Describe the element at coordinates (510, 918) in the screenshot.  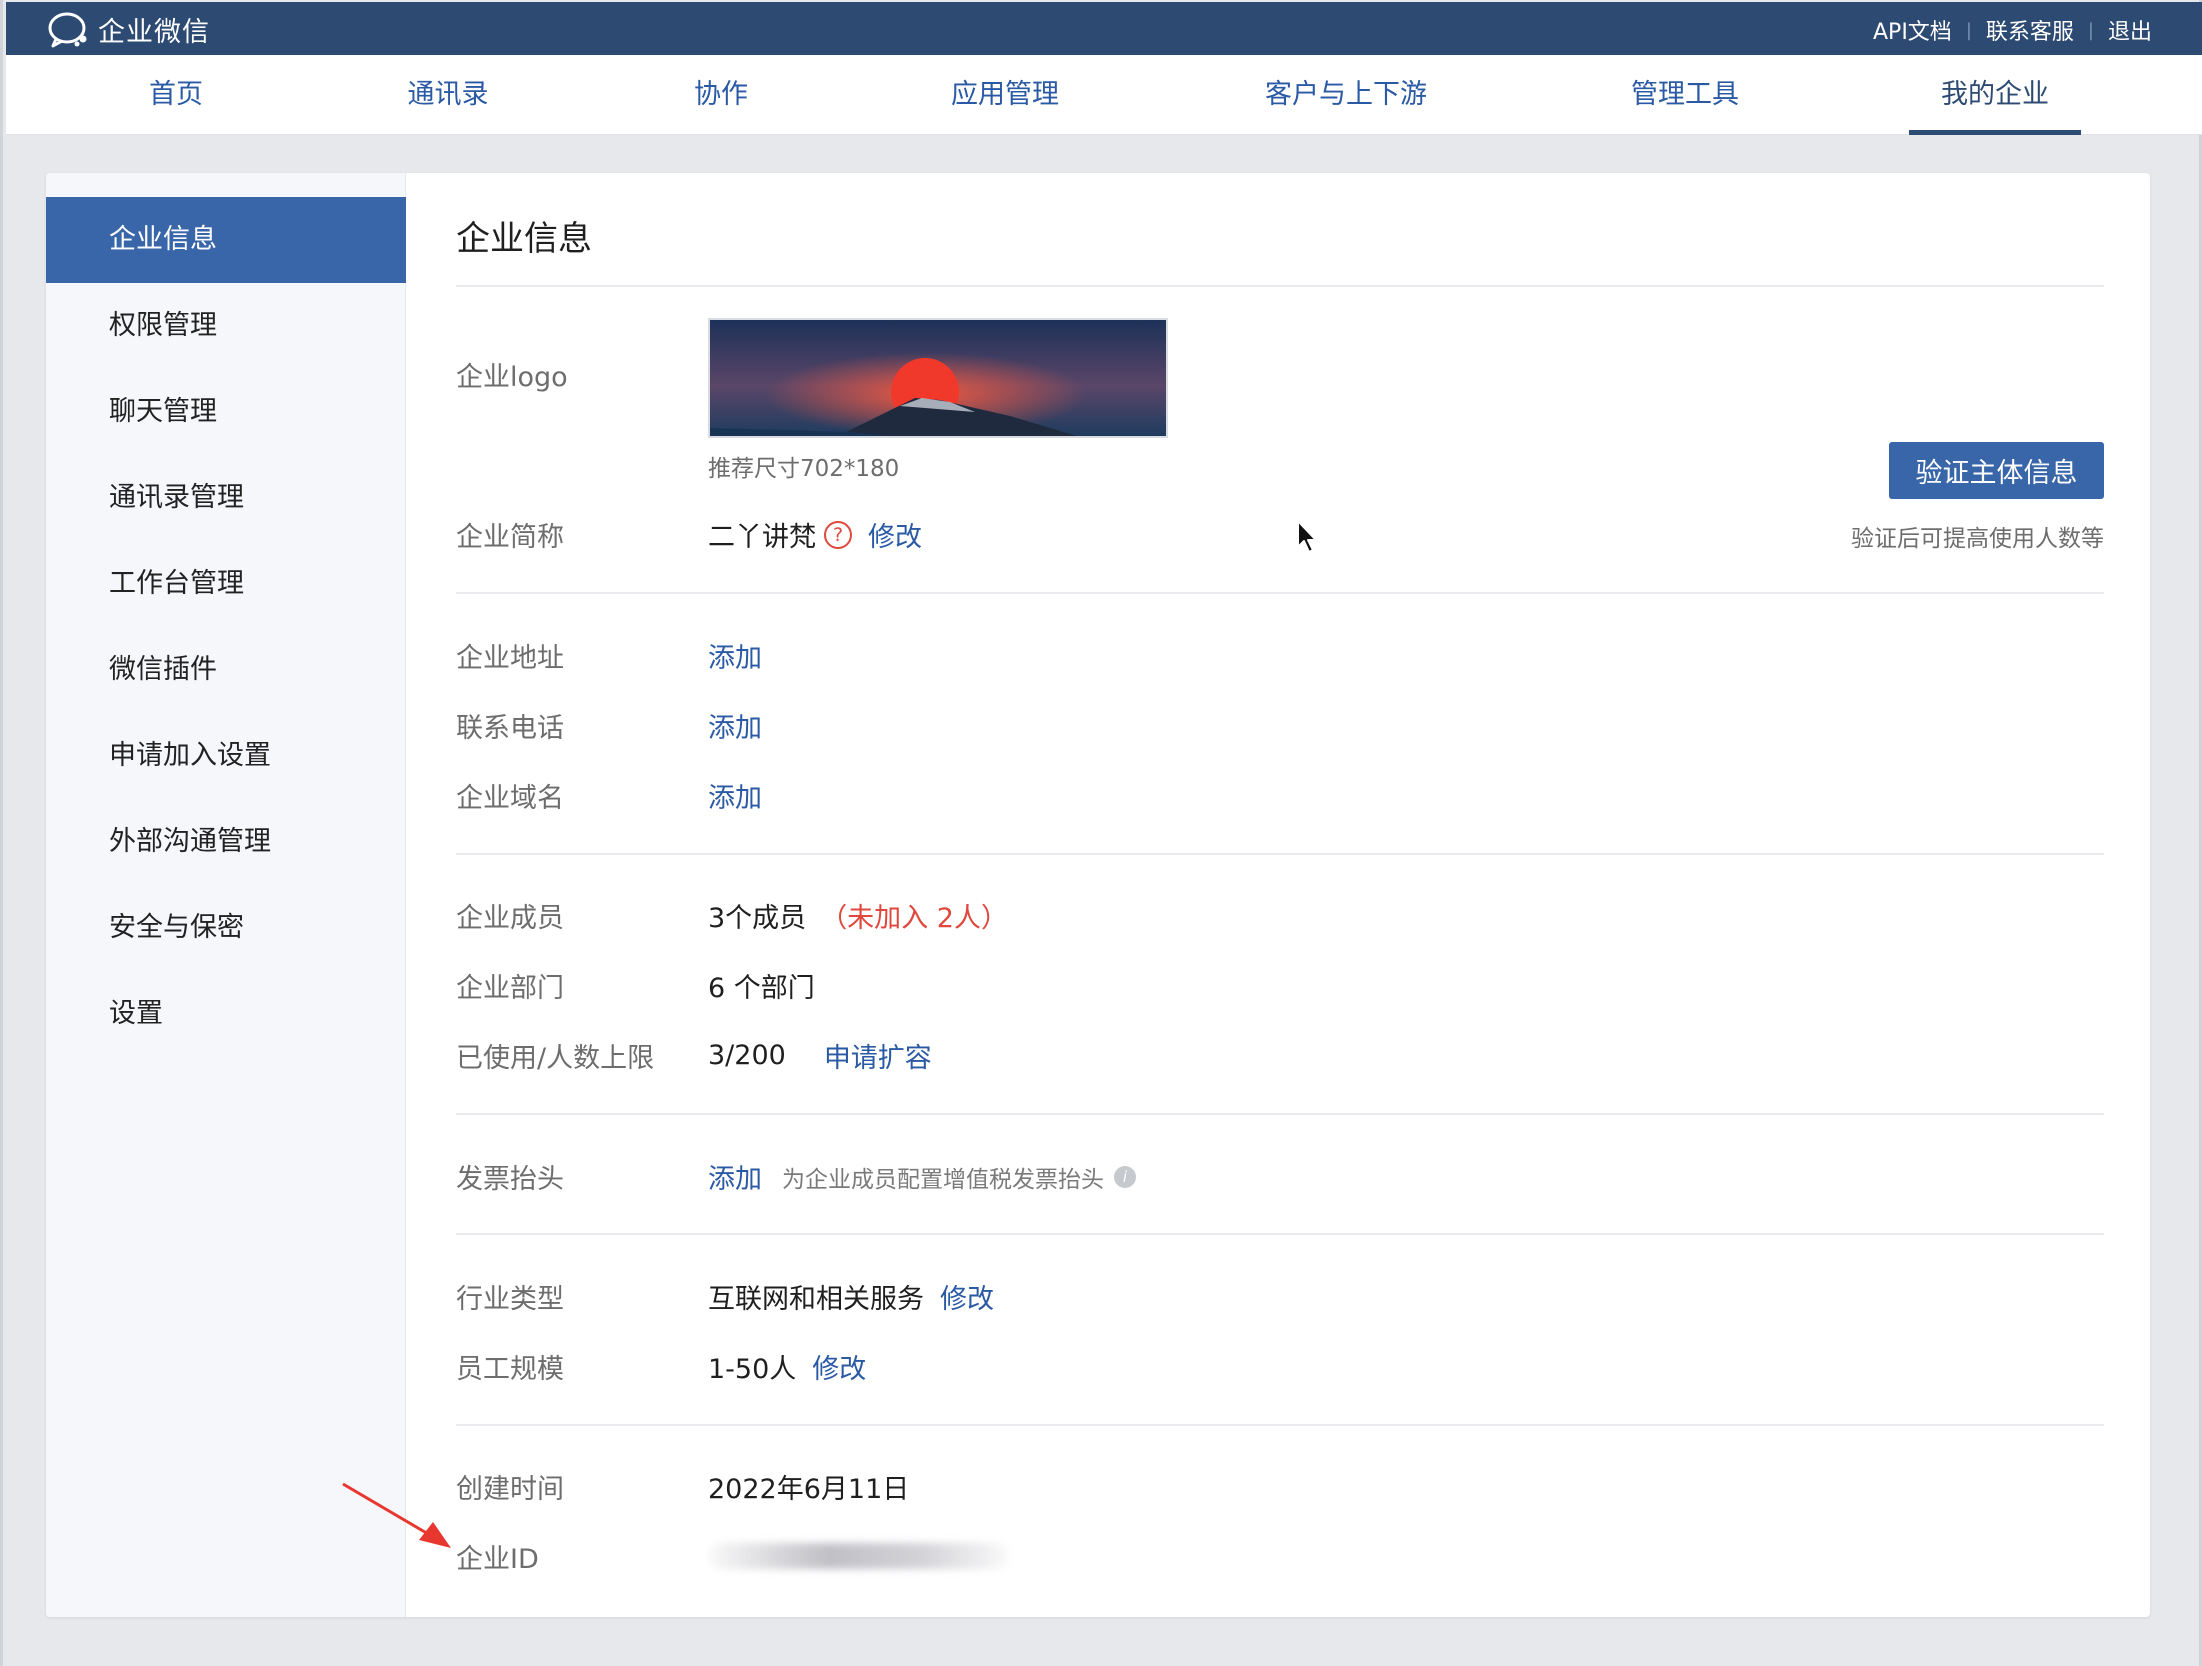
I see `members-label: 企业成员` at that location.